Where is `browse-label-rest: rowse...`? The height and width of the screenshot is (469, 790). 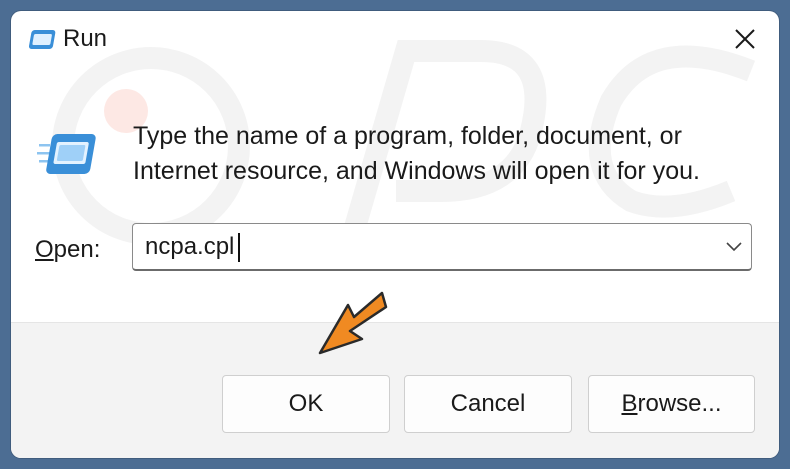 browse-label-rest: rowse... is located at coordinates (679, 403).